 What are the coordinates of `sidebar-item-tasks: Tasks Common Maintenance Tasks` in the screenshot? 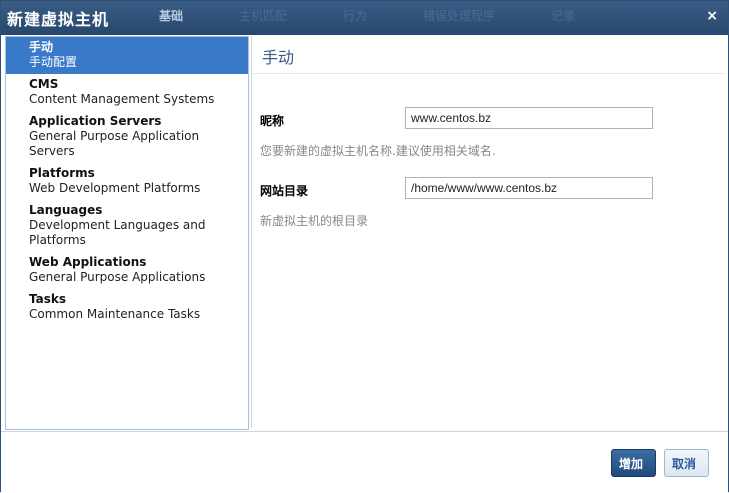 It's located at (127, 307).